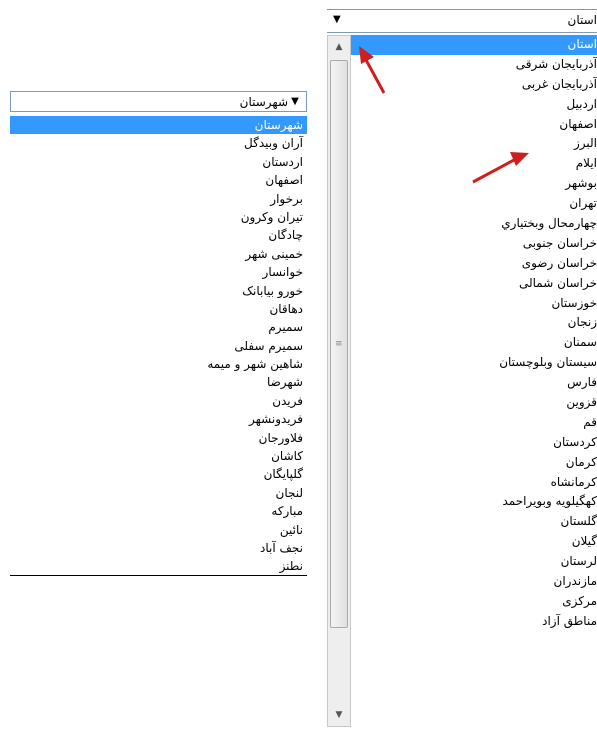 The image size is (597, 731). I want to click on arrow-to-isfahan-icon, so click(500, 168).